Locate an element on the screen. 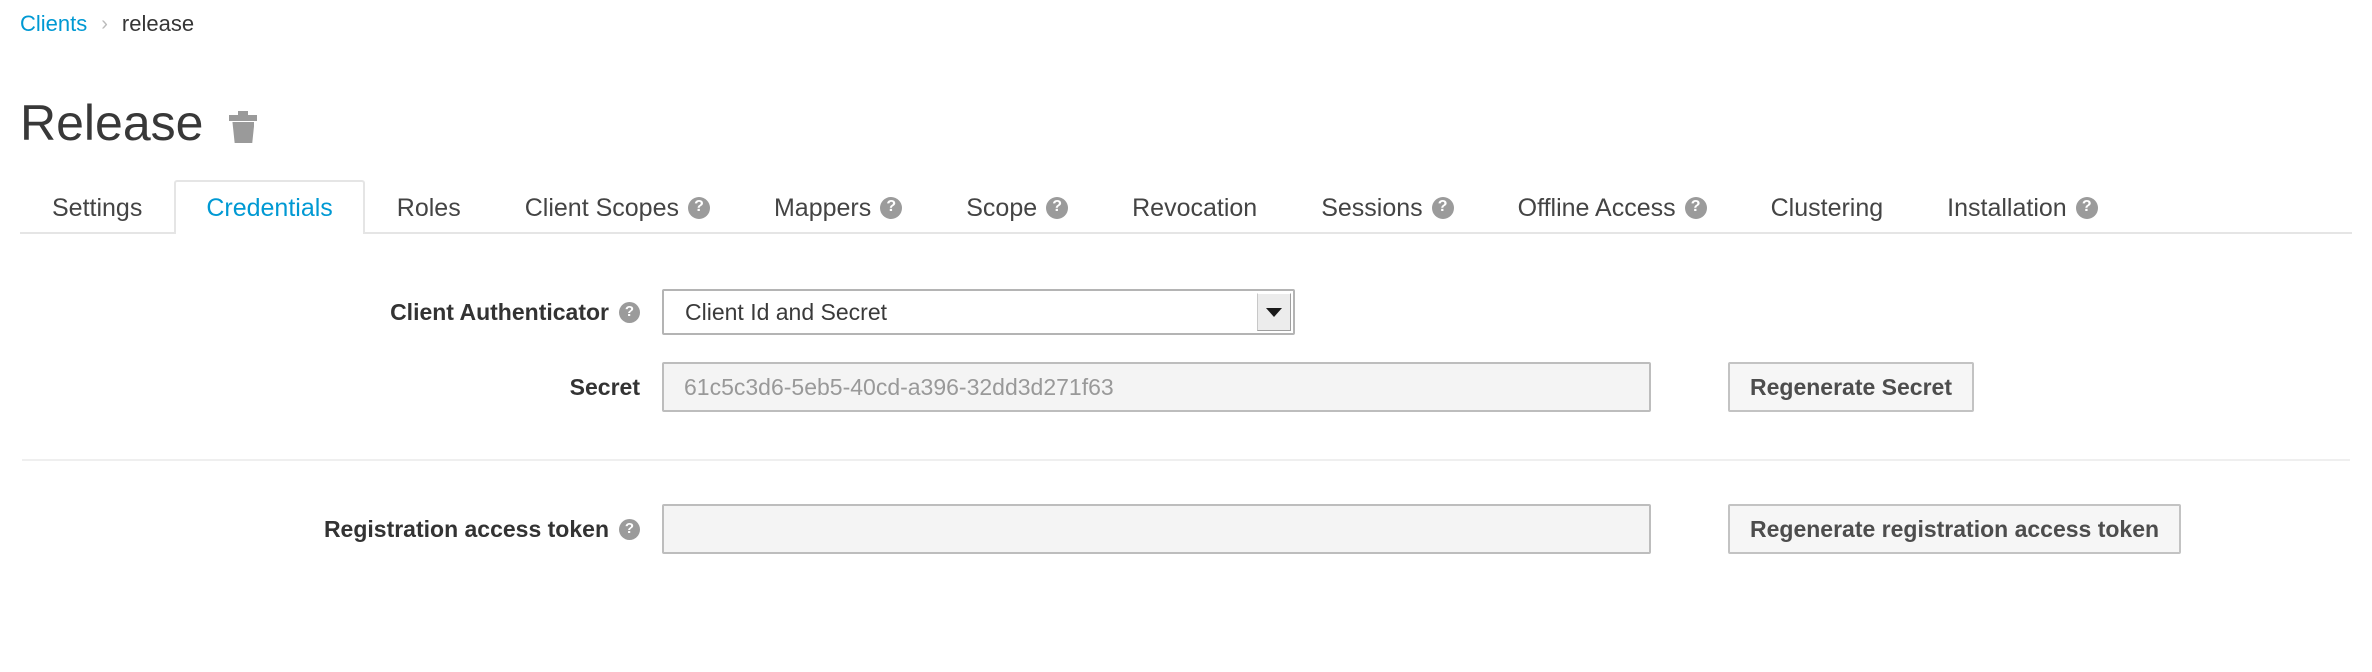 This screenshot has width=2372, height=672. trash-icon is located at coordinates (243, 127).